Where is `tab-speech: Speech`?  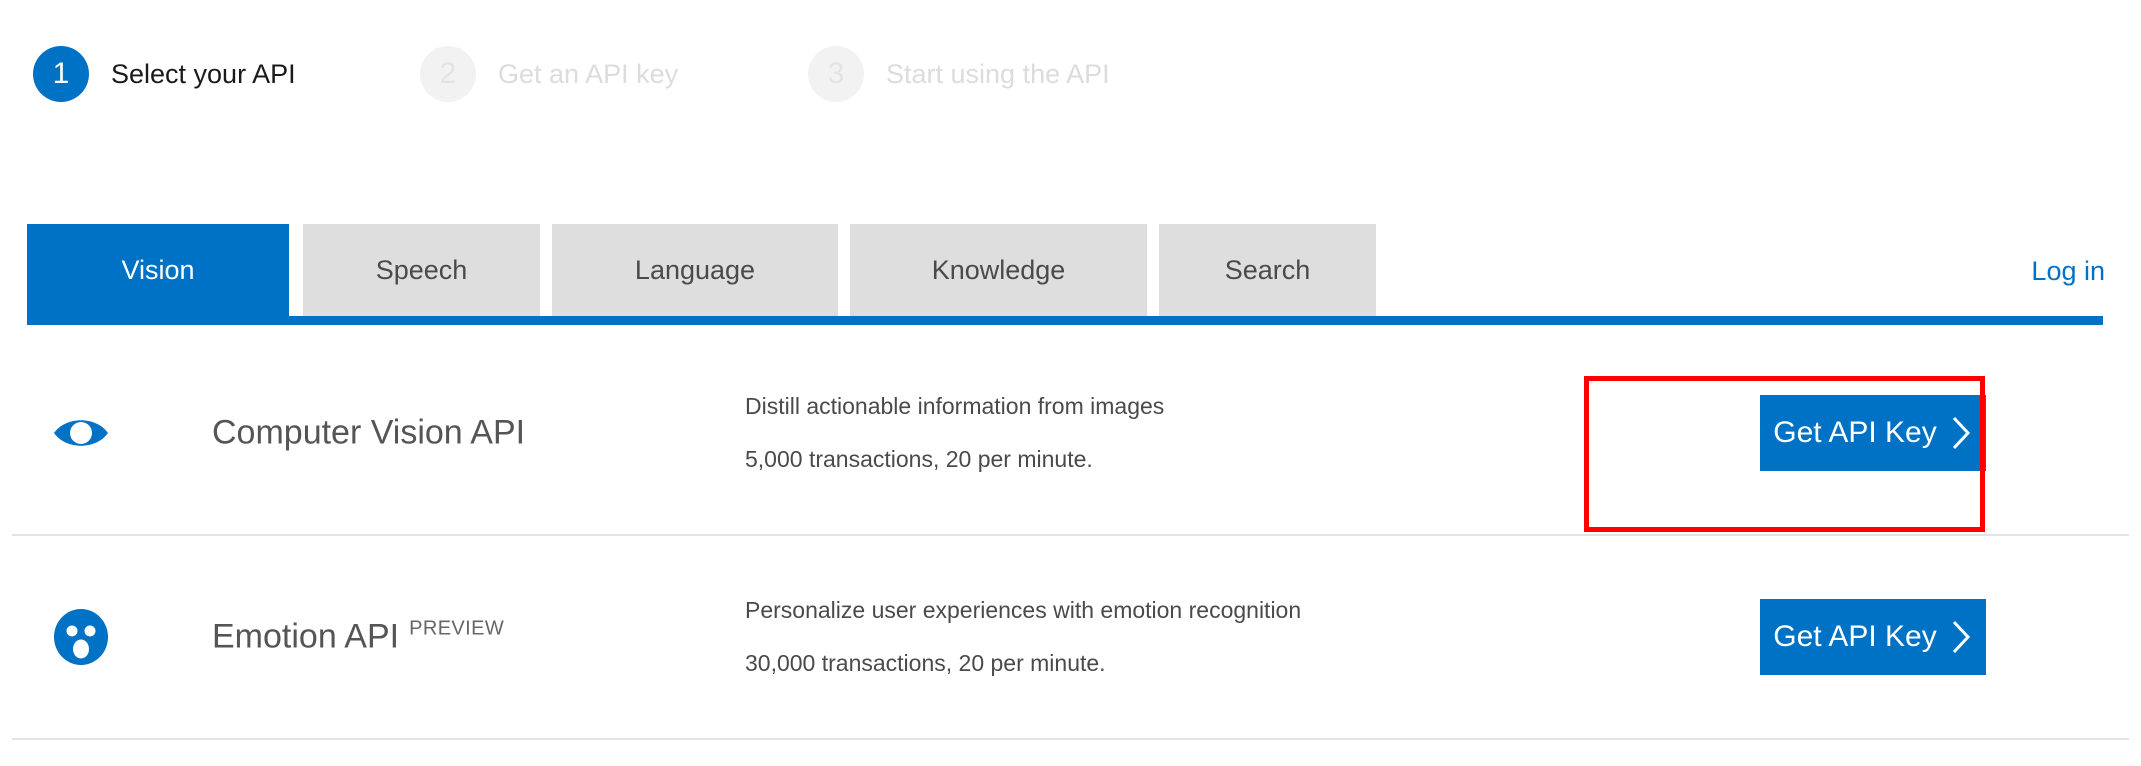
tab-speech: Speech is located at coordinates (421, 270).